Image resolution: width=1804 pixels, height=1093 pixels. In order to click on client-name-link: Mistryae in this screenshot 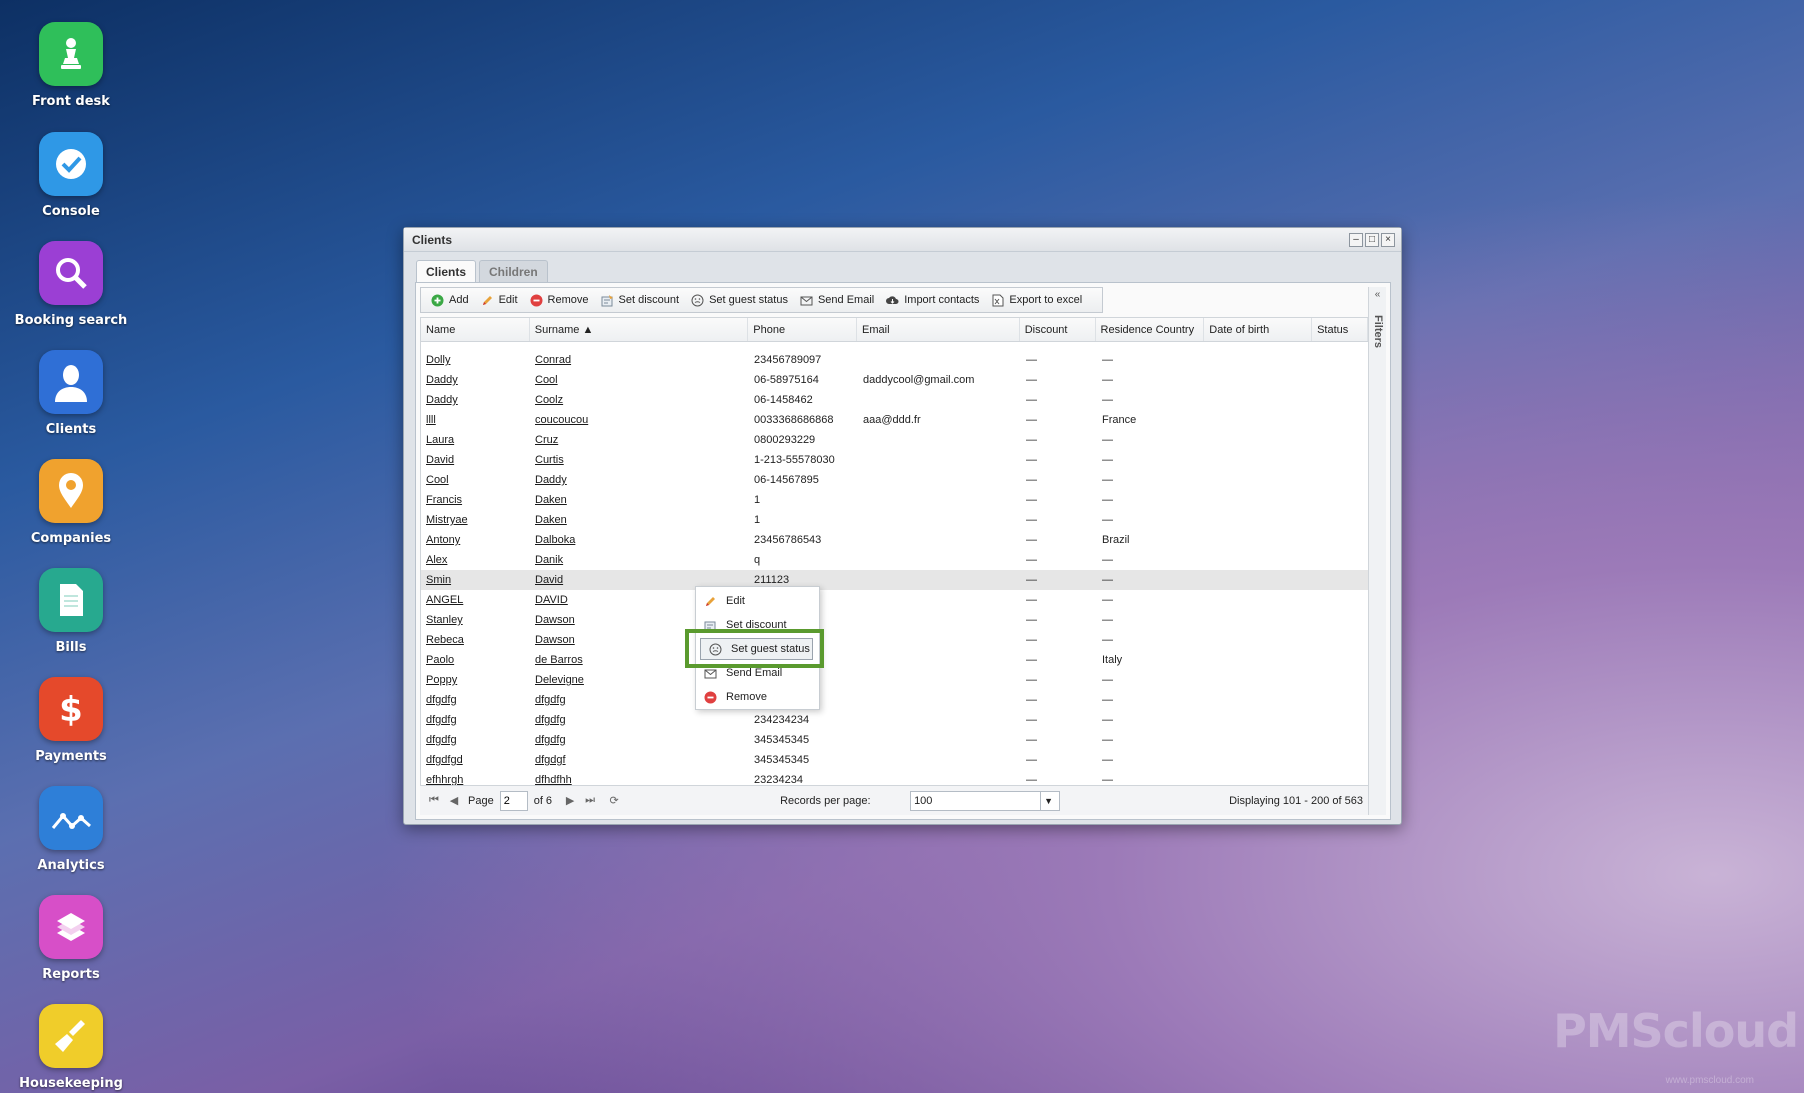, I will do `click(447, 520)`.